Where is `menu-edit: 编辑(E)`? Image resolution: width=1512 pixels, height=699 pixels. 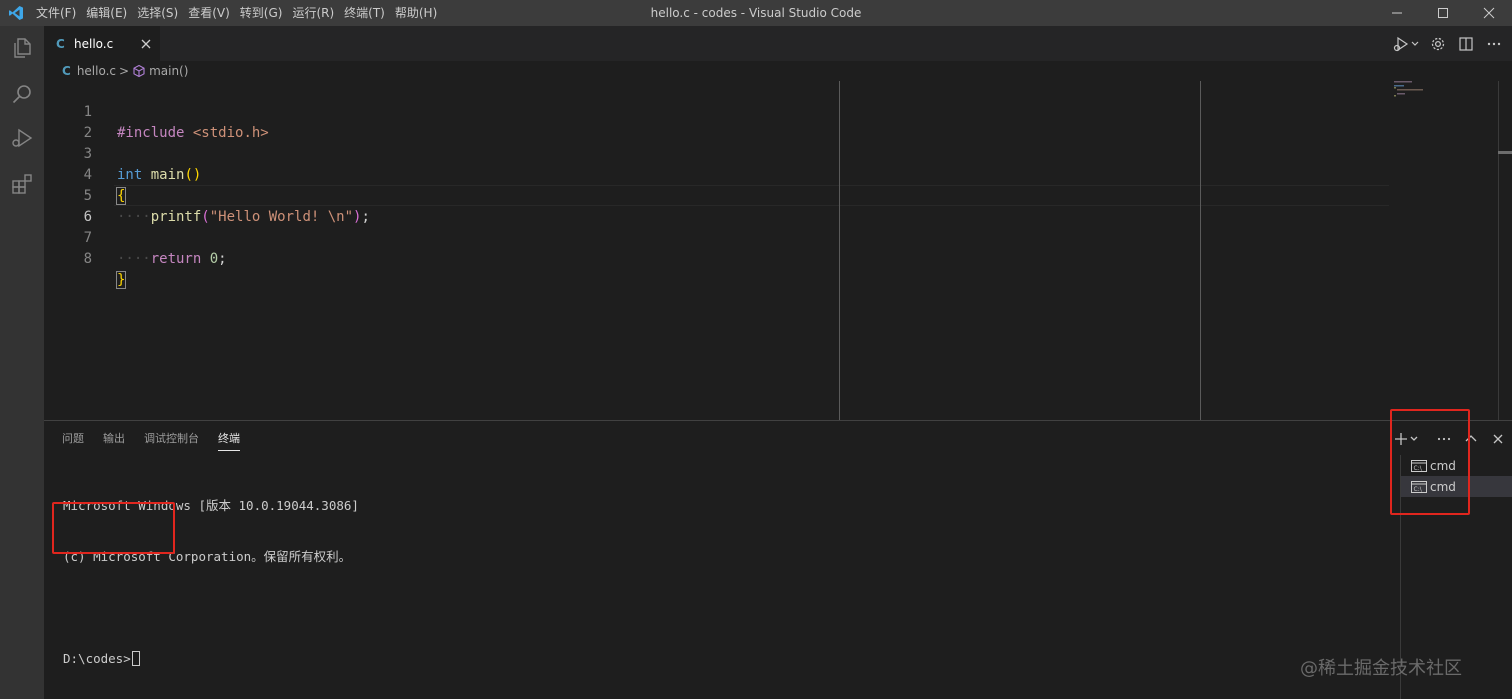
menu-edit: 编辑(E) is located at coordinates (106, 13).